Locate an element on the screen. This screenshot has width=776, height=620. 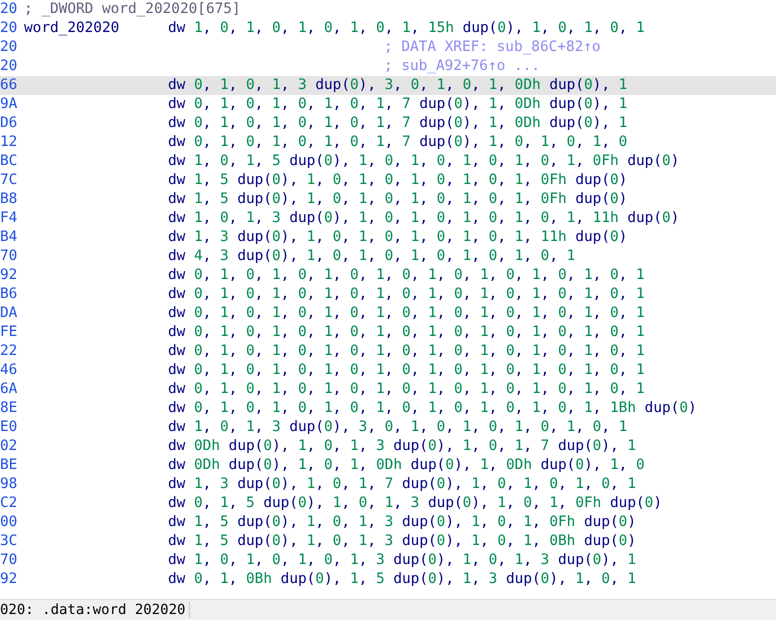
listing-line: BC dw 1, 0, 1, 5 dup(0), 1, 0, 1, 0, 1, 0, 1, 0, 1, 0Fh dup(0) is located at coordinates (388, 161).